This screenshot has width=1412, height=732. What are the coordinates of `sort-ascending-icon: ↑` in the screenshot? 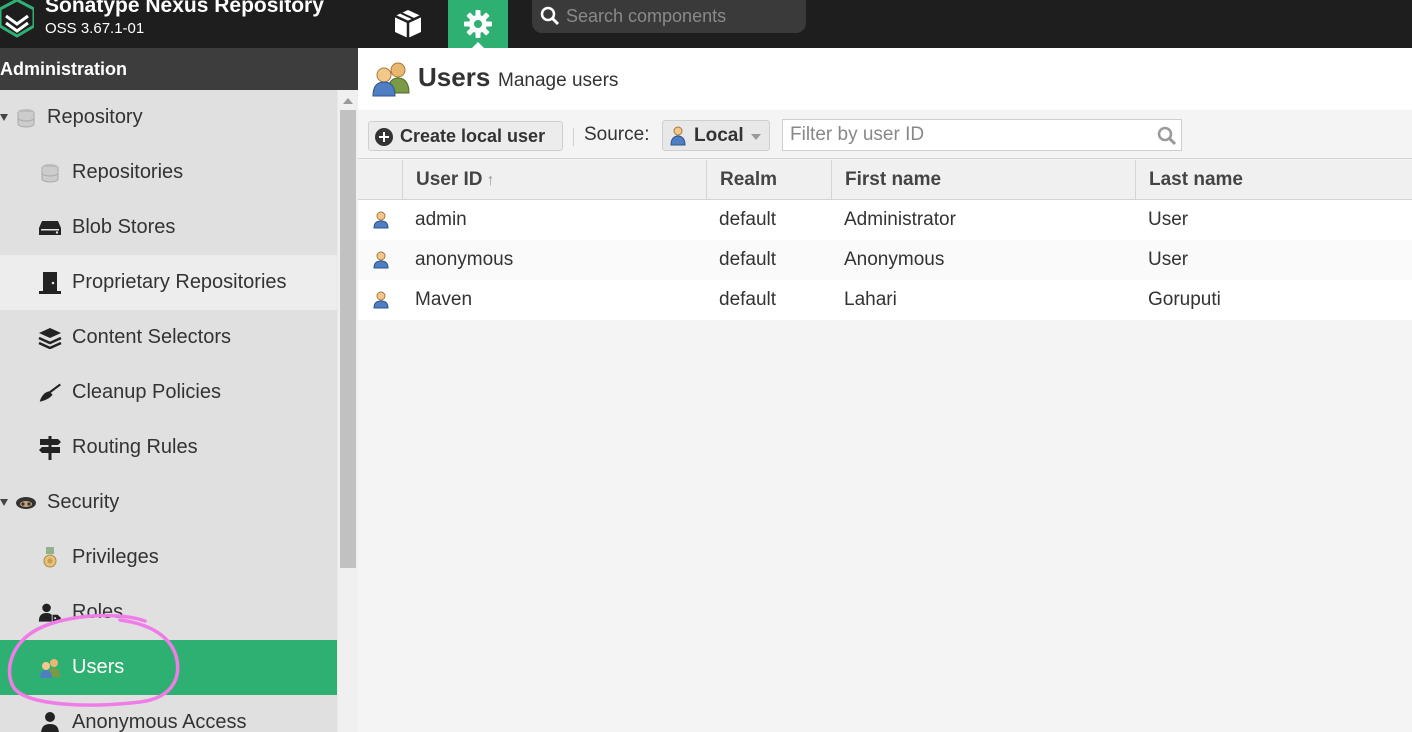 It's located at (490, 180).